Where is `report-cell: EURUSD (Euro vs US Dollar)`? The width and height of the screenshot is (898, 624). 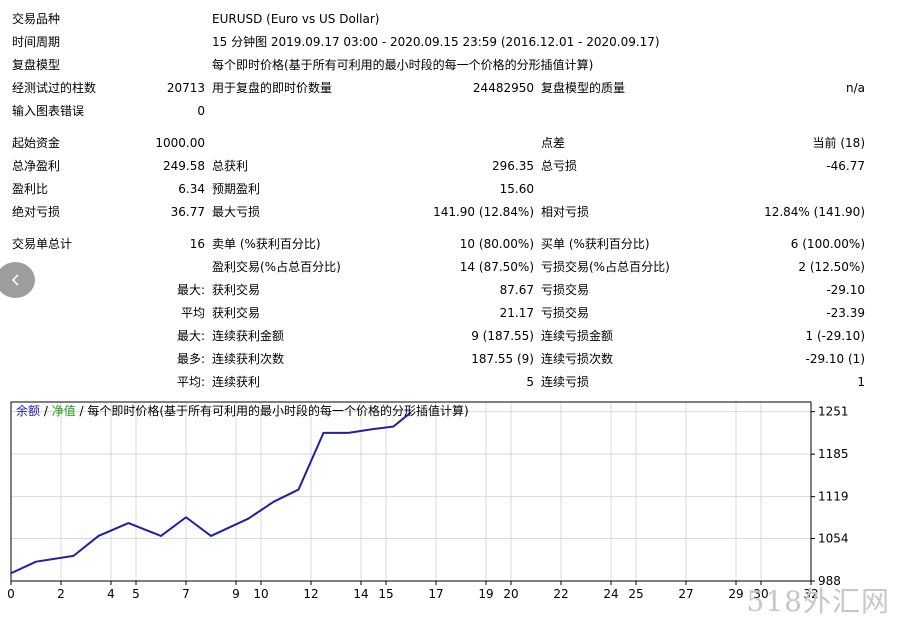 report-cell: EURUSD (Euro vs US Dollar) is located at coordinates (296, 19).